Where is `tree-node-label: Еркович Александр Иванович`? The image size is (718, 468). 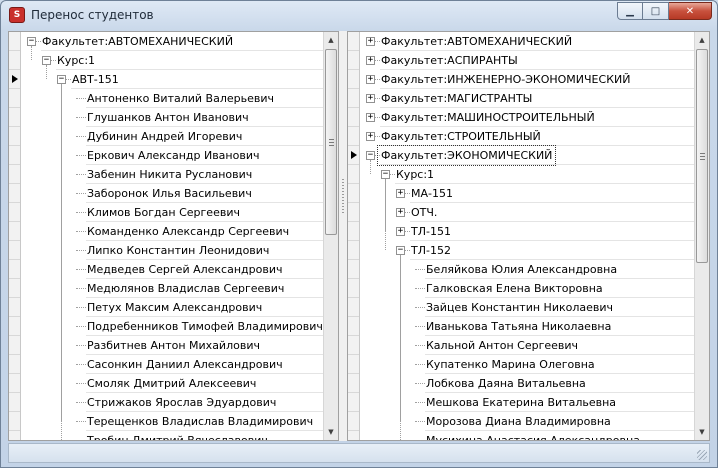 tree-node-label: Еркович Александр Иванович is located at coordinates (173, 155).